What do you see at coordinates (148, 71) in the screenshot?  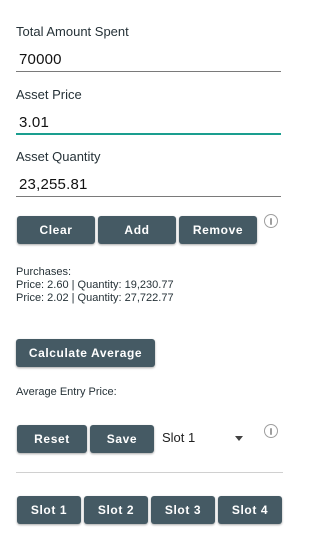 I see `total-amount-underline` at bounding box center [148, 71].